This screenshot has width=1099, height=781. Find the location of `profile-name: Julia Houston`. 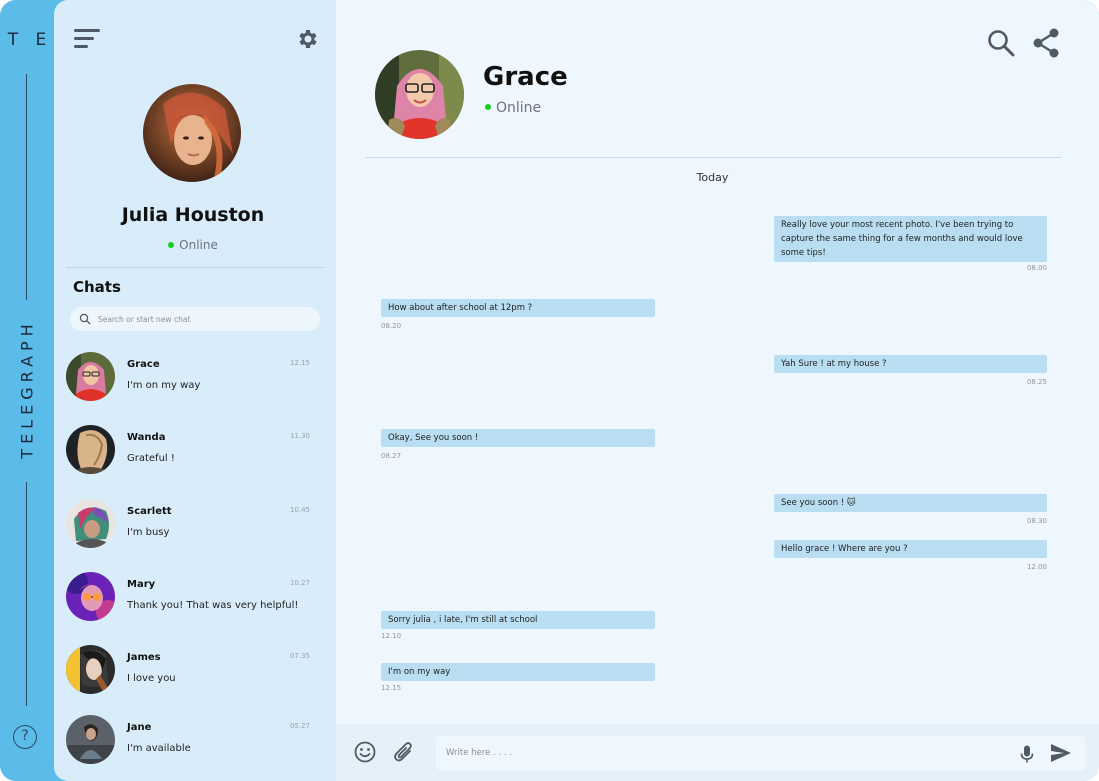

profile-name: Julia Houston is located at coordinates (193, 215).